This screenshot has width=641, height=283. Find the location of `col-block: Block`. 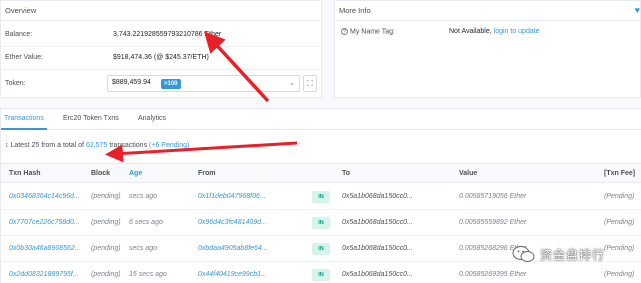

col-block: Block is located at coordinates (101, 173).